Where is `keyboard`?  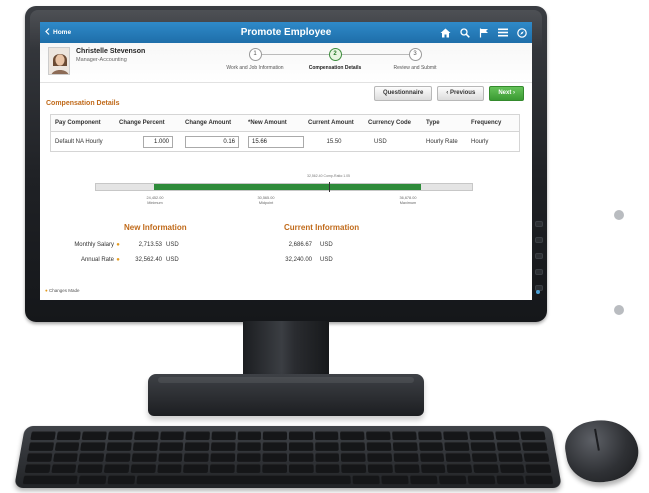 keyboard is located at coordinates (288, 456).